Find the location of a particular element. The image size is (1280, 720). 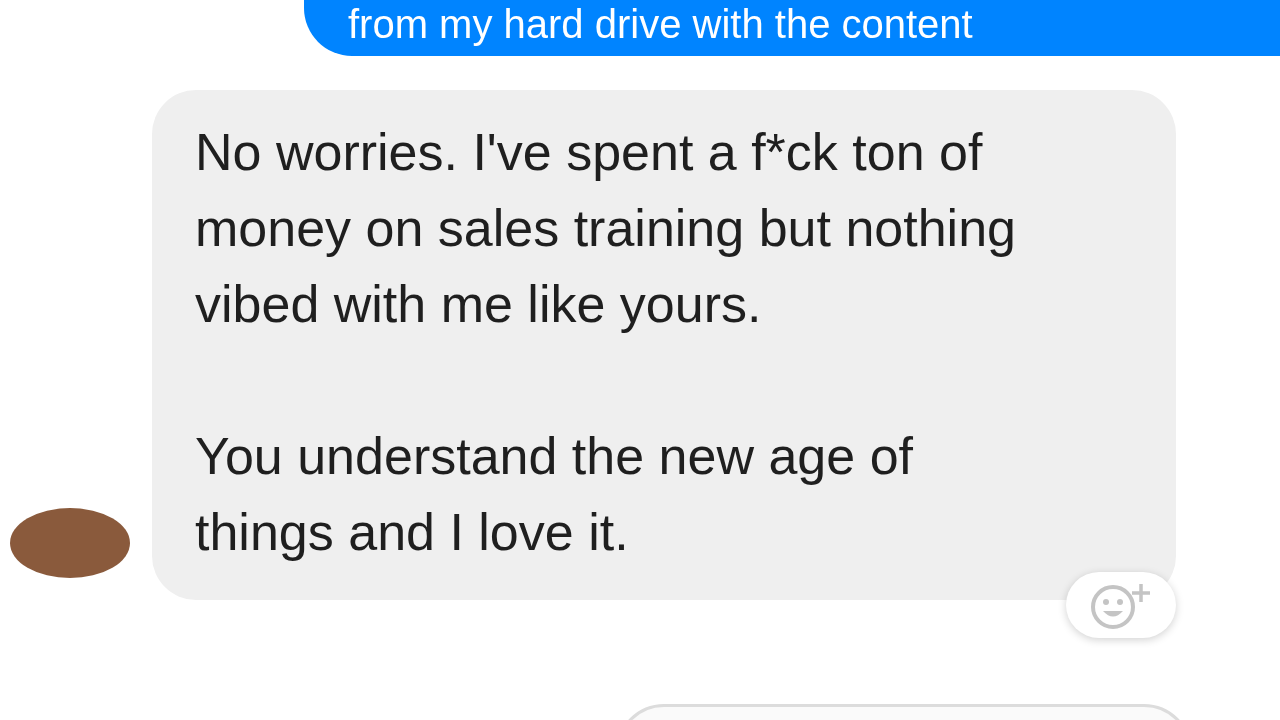

outgoing-message-bubble: from my hard drive with the content is located at coordinates (792, 28).